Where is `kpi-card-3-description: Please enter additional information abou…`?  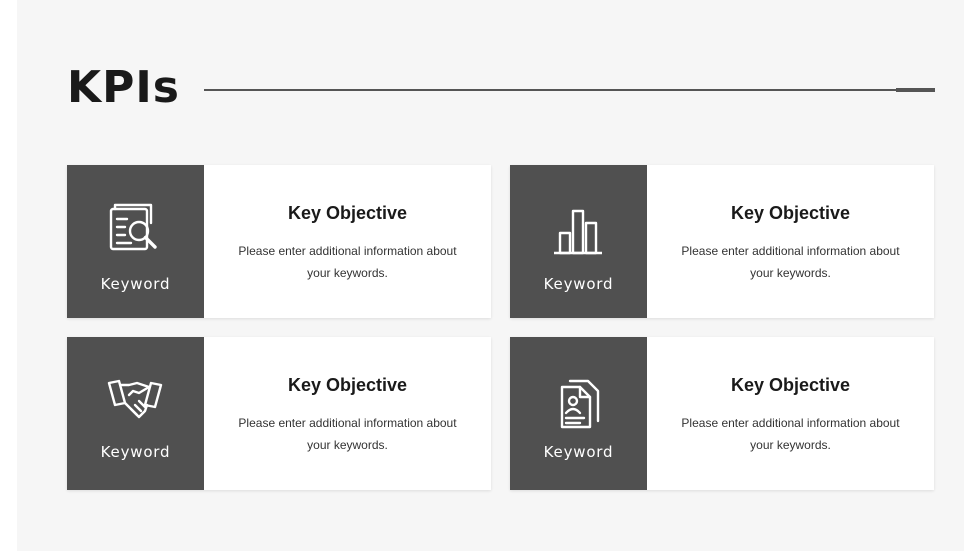 kpi-card-3-description: Please enter additional information abou… is located at coordinates (347, 434).